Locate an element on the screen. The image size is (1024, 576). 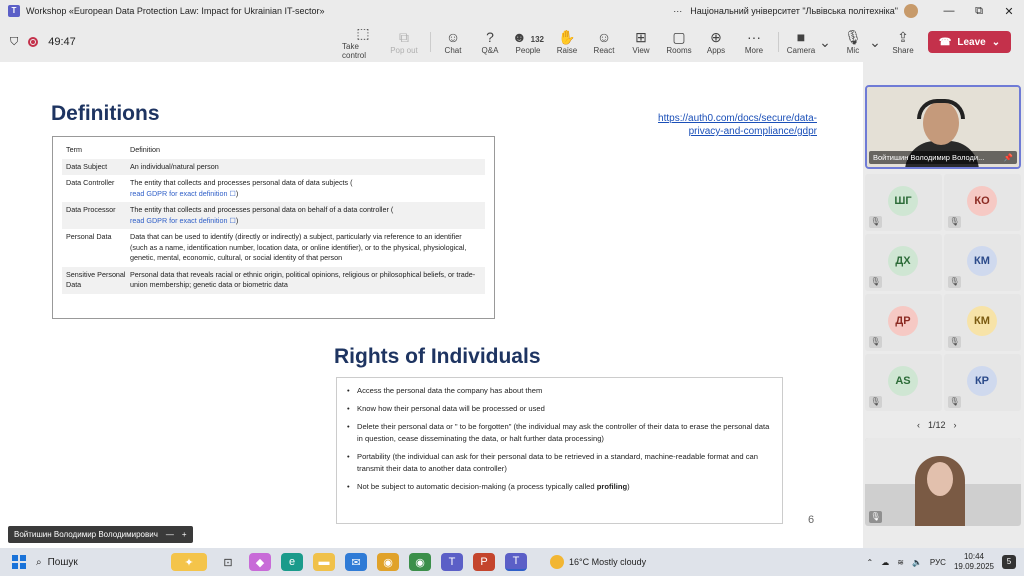
apps-button: ⊕ Apps is located at coordinates (716, 42).